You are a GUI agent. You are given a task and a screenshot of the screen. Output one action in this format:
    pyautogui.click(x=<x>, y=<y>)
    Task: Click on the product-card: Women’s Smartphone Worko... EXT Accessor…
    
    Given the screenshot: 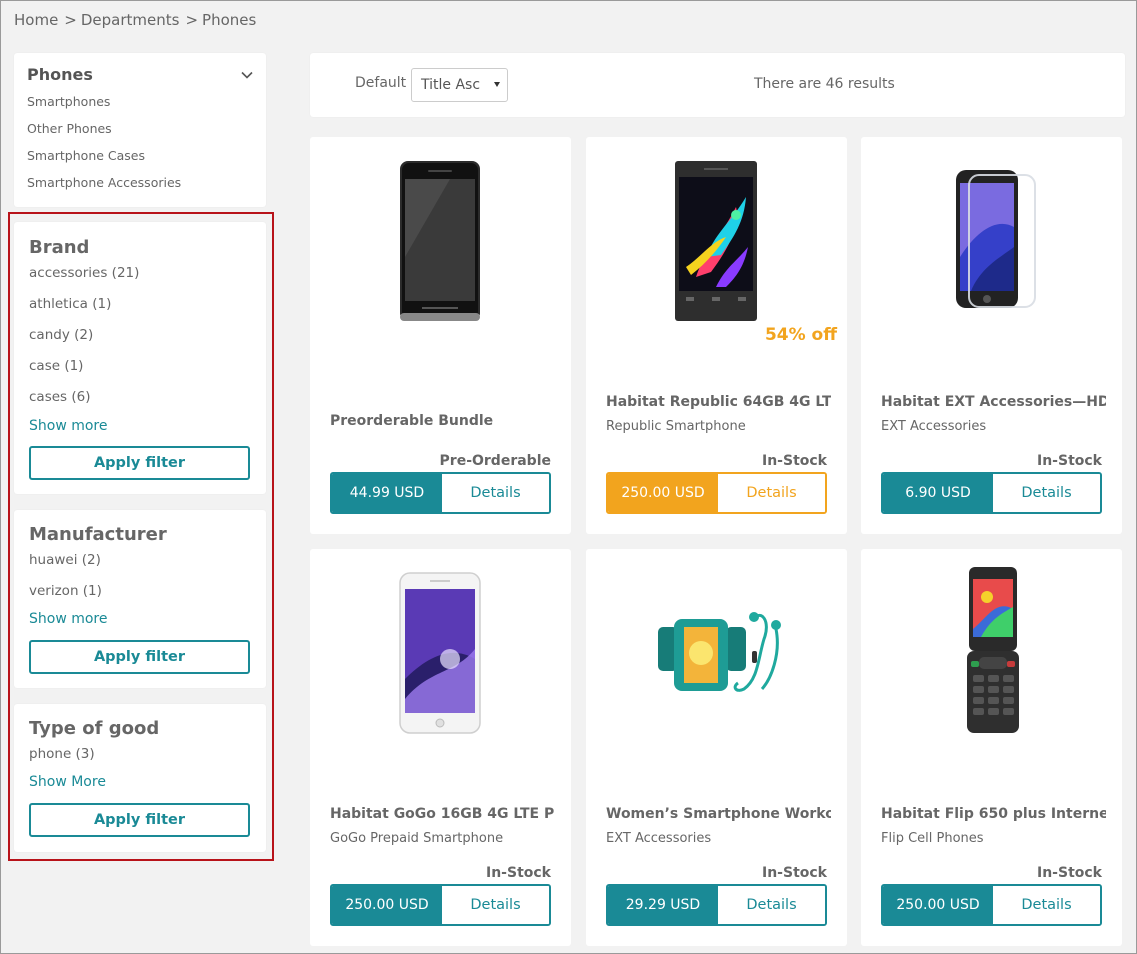 What is the action you would take?
    pyautogui.click(x=716, y=747)
    